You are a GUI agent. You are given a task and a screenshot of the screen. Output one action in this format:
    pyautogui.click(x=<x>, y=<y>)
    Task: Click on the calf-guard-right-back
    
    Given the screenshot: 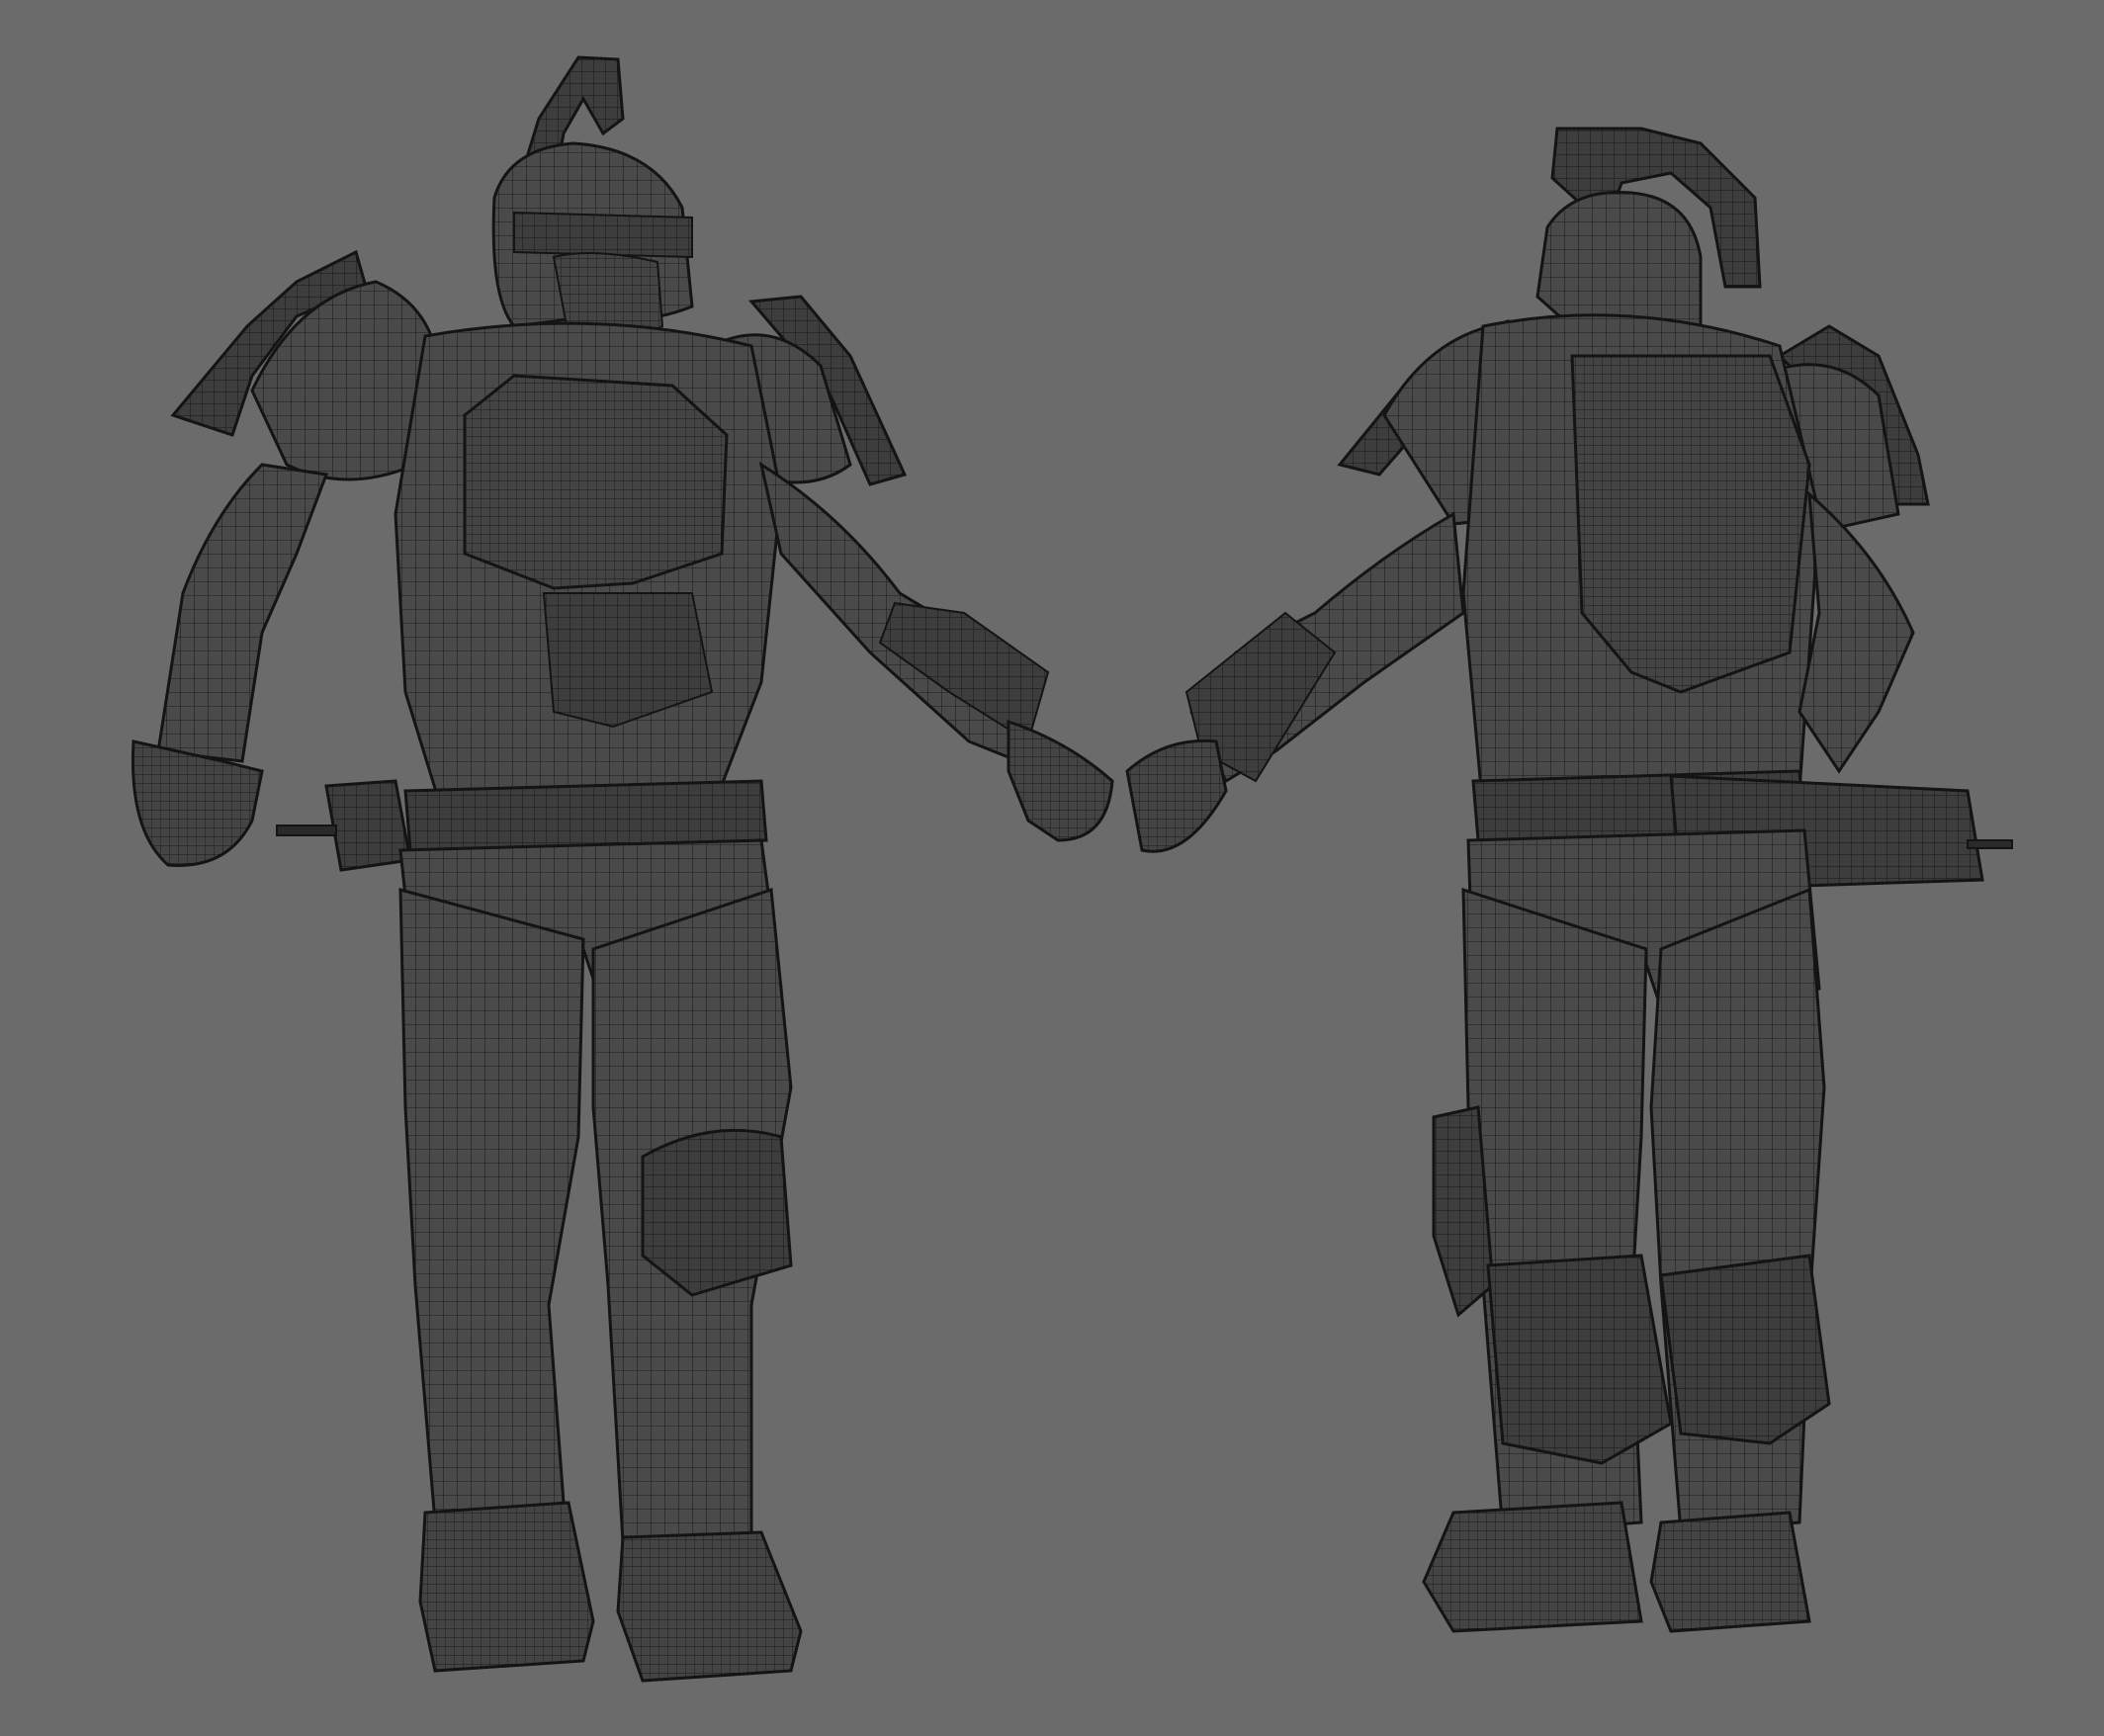 What is the action you would take?
    pyautogui.click(x=1745, y=1349)
    